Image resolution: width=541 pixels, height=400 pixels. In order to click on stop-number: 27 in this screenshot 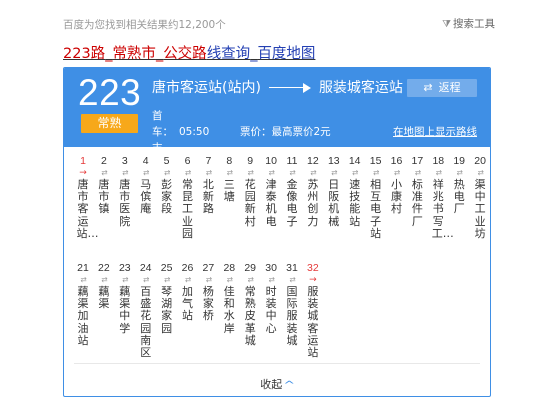, I will do `click(208, 268)`.